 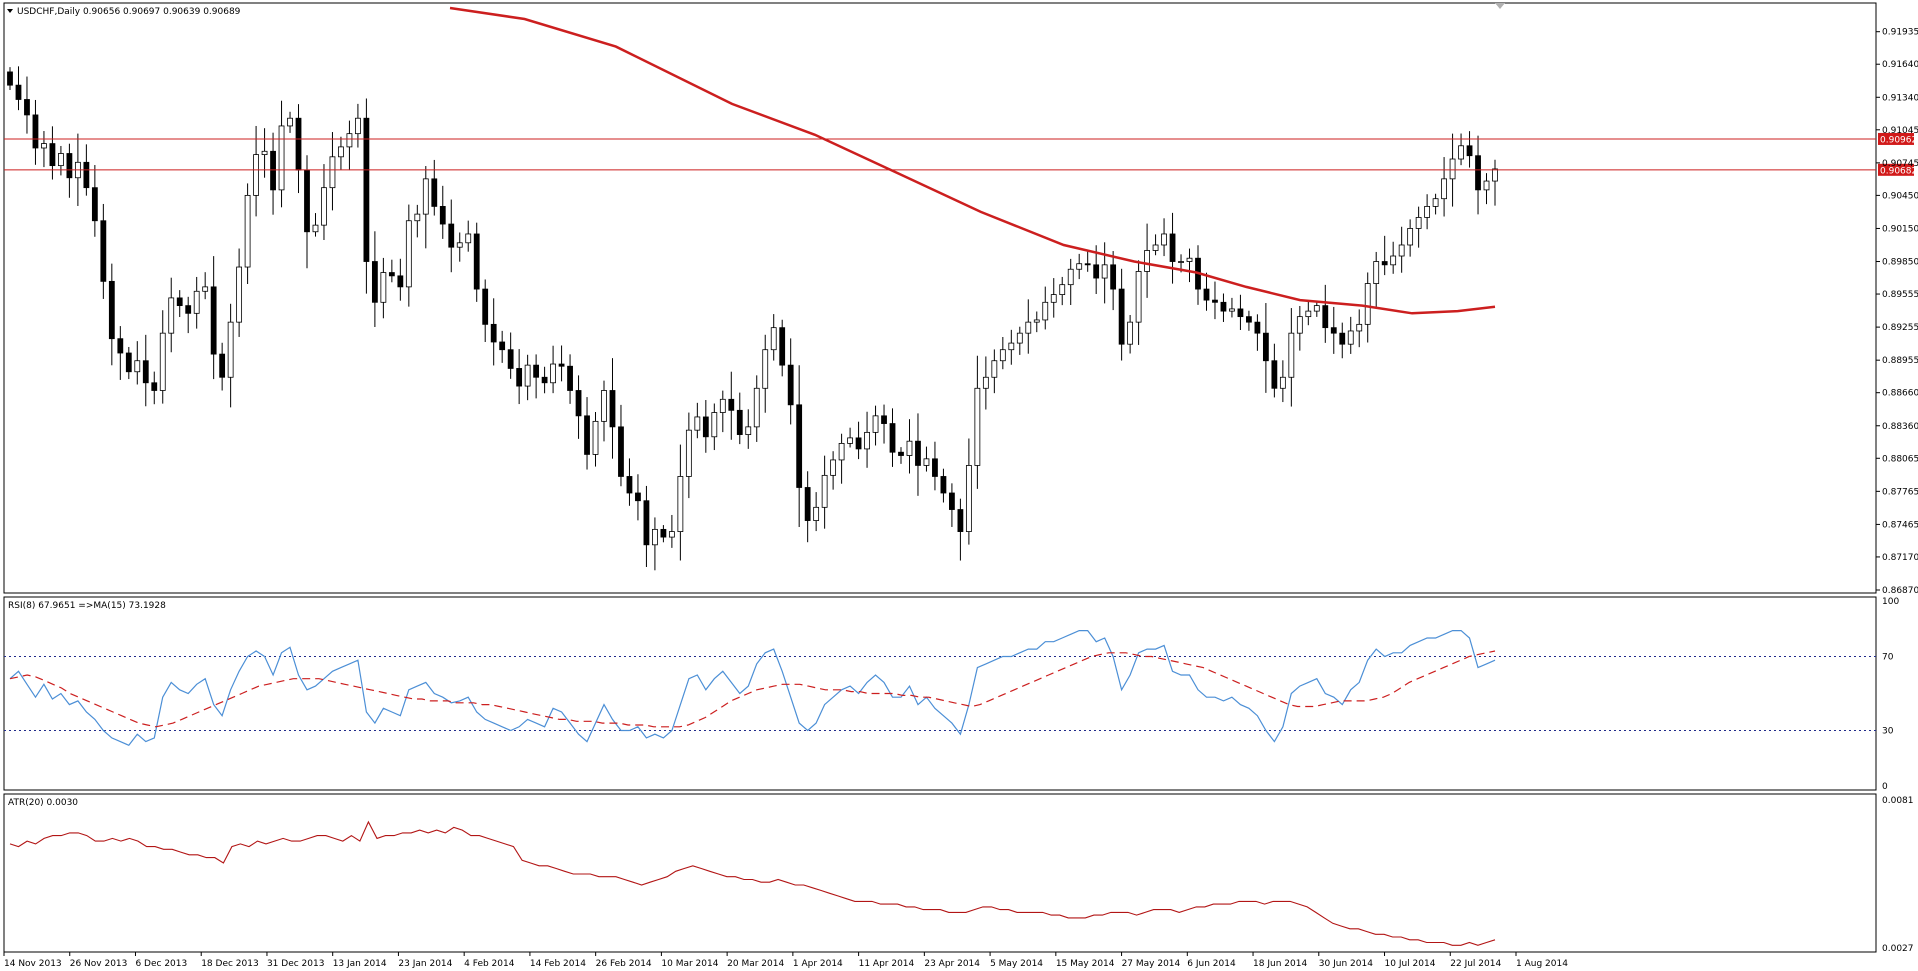 I want to click on price-tick-label: 0.90745, so click(x=1900, y=164).